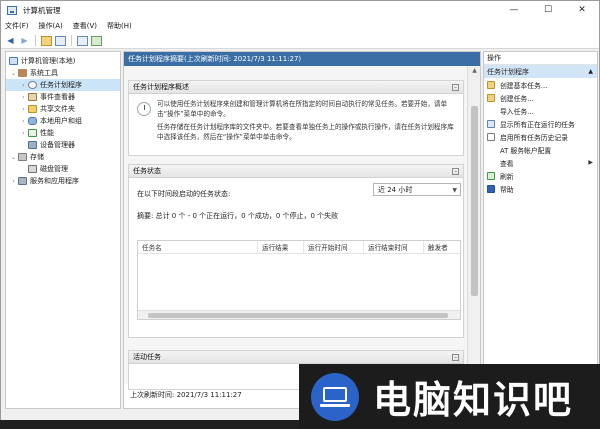 This screenshot has width=600, height=429. I want to click on action-item-label: 显示所有正在运行的任务, so click(537, 124).